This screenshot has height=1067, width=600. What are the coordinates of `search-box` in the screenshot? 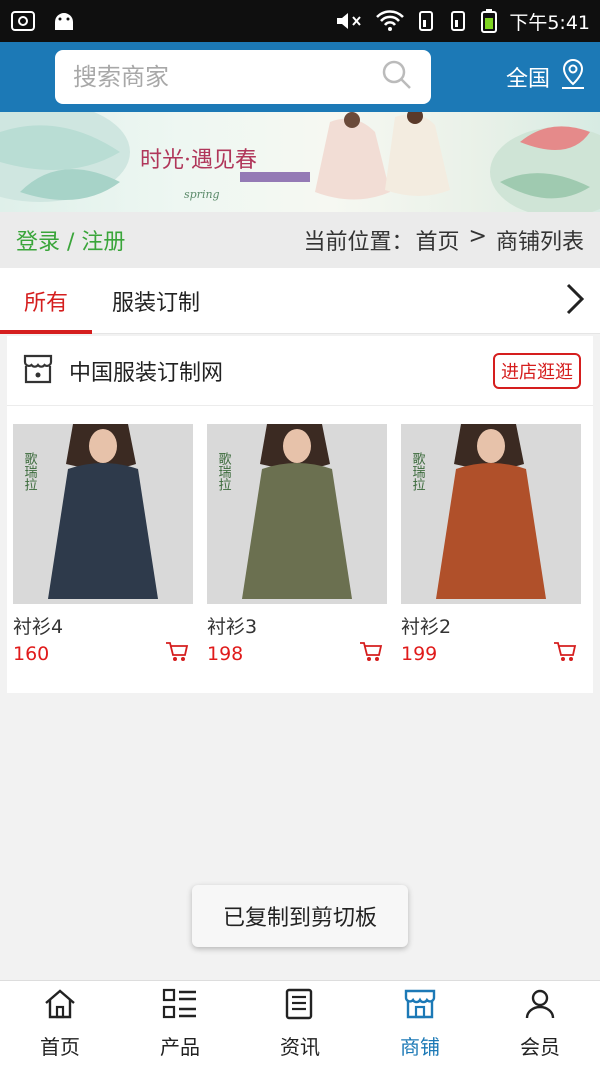 It's located at (243, 77).